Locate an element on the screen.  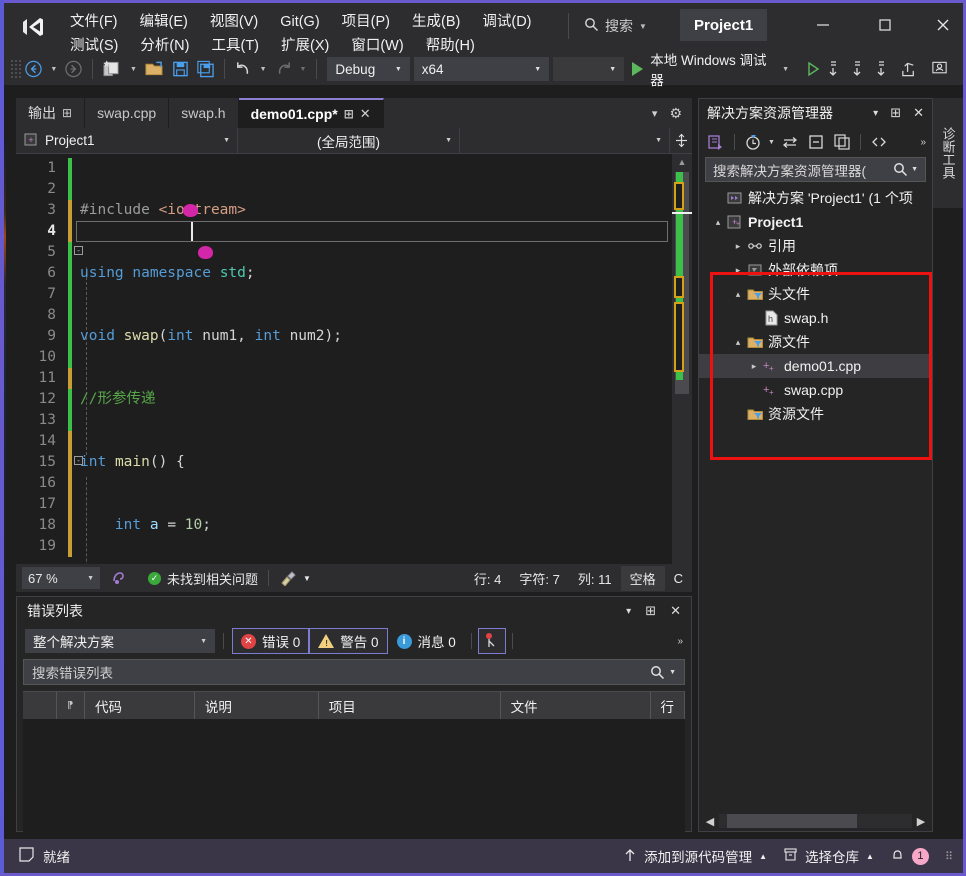
add-to-source-control-button: 添加到源代码管理 ▲ is located at coordinates (695, 856).